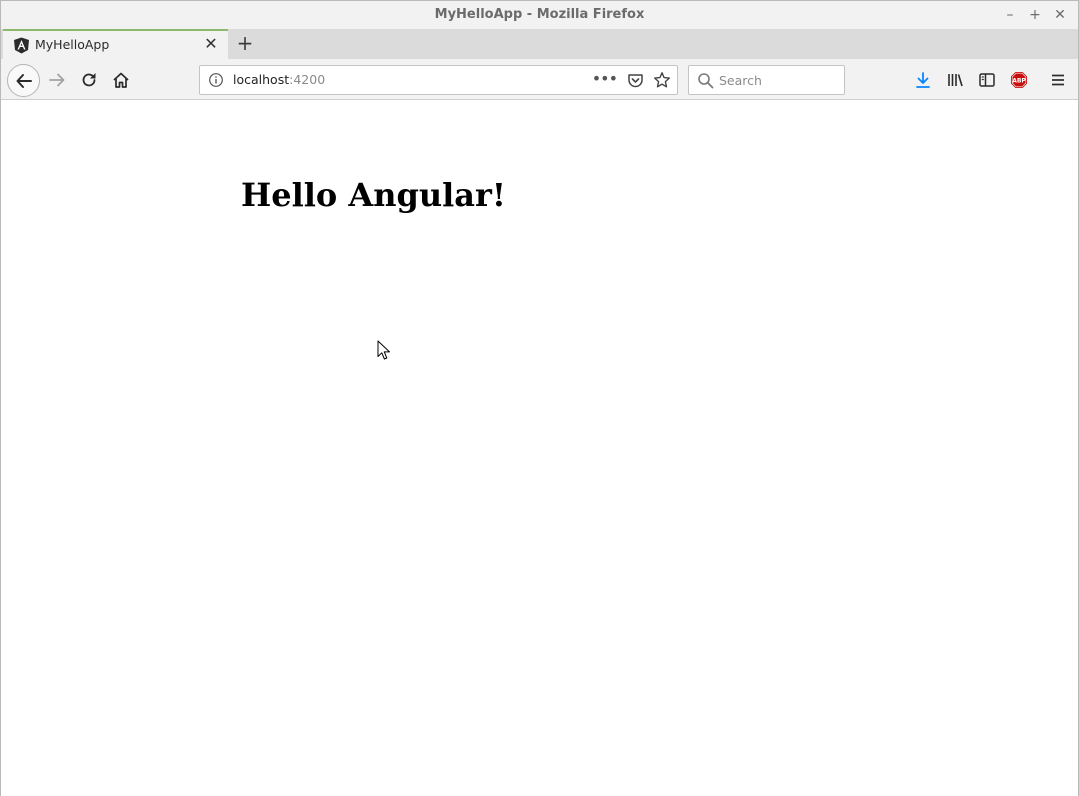  I want to click on search-bar, so click(766, 80).